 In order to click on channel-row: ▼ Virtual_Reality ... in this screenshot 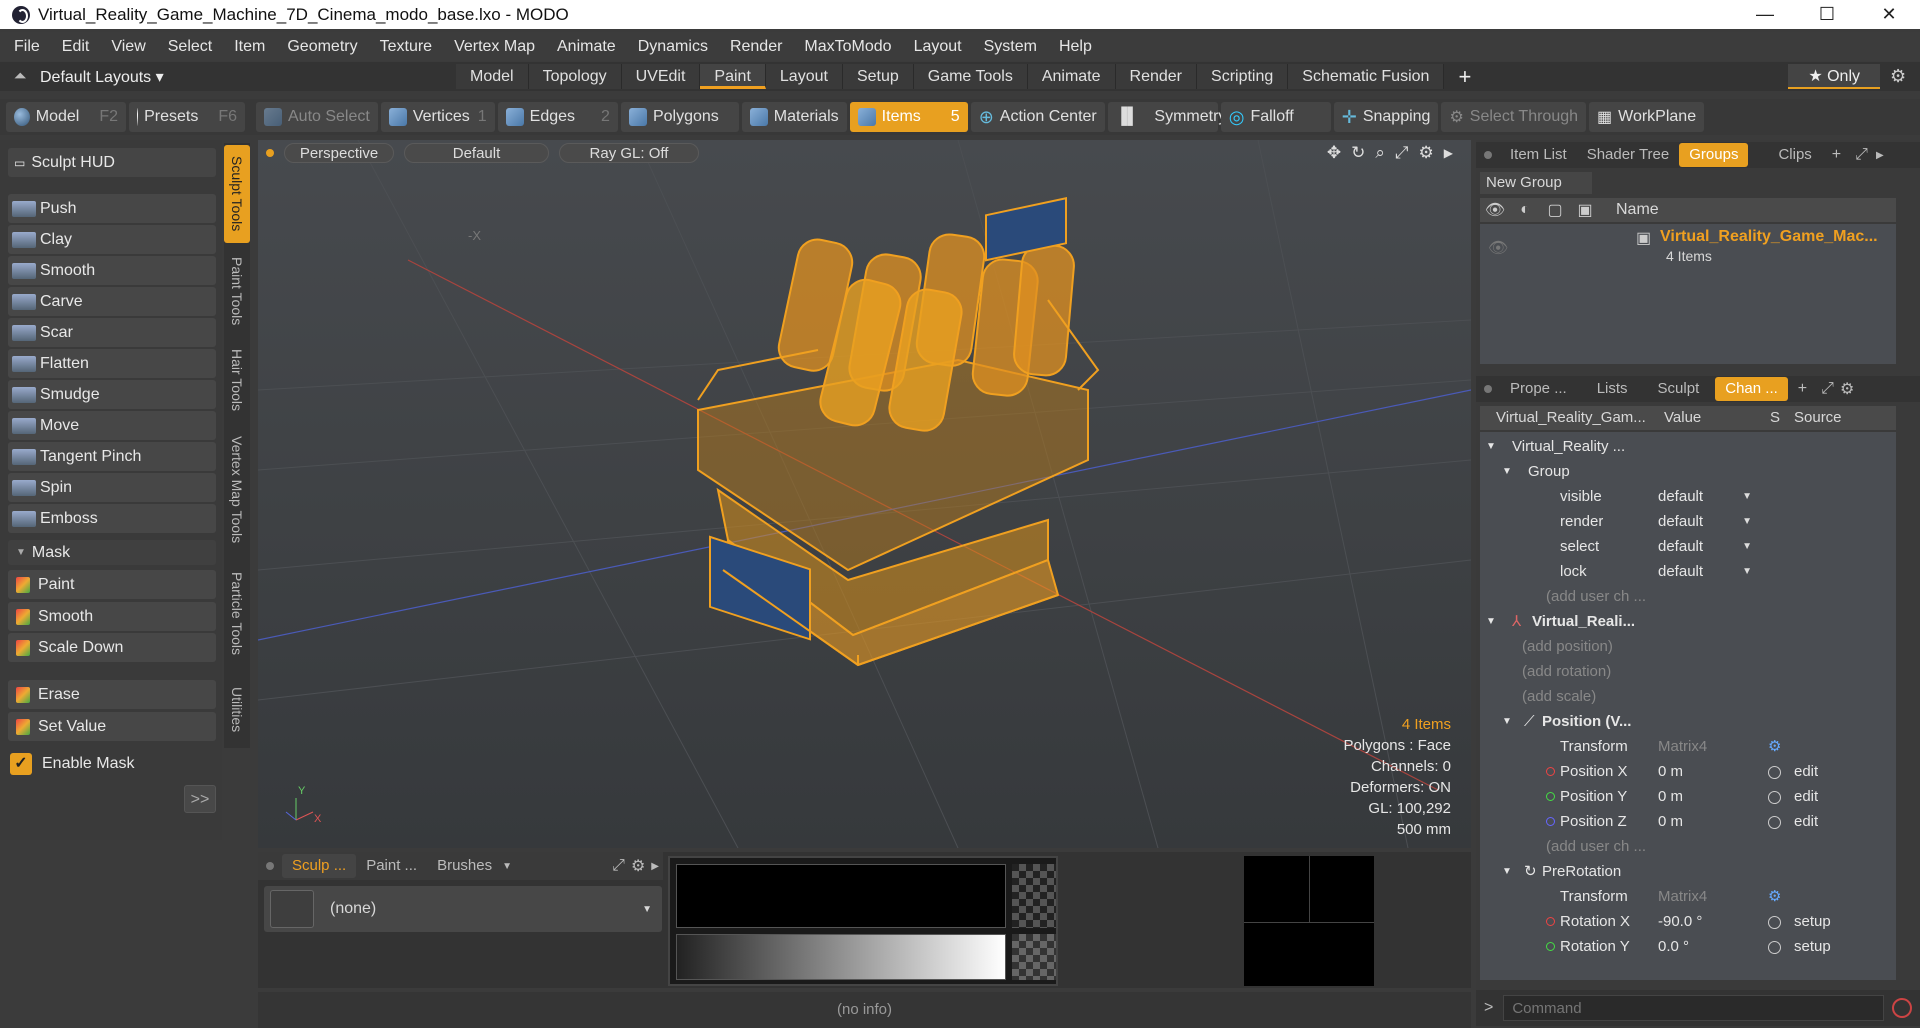, I will do `click(1688, 446)`.